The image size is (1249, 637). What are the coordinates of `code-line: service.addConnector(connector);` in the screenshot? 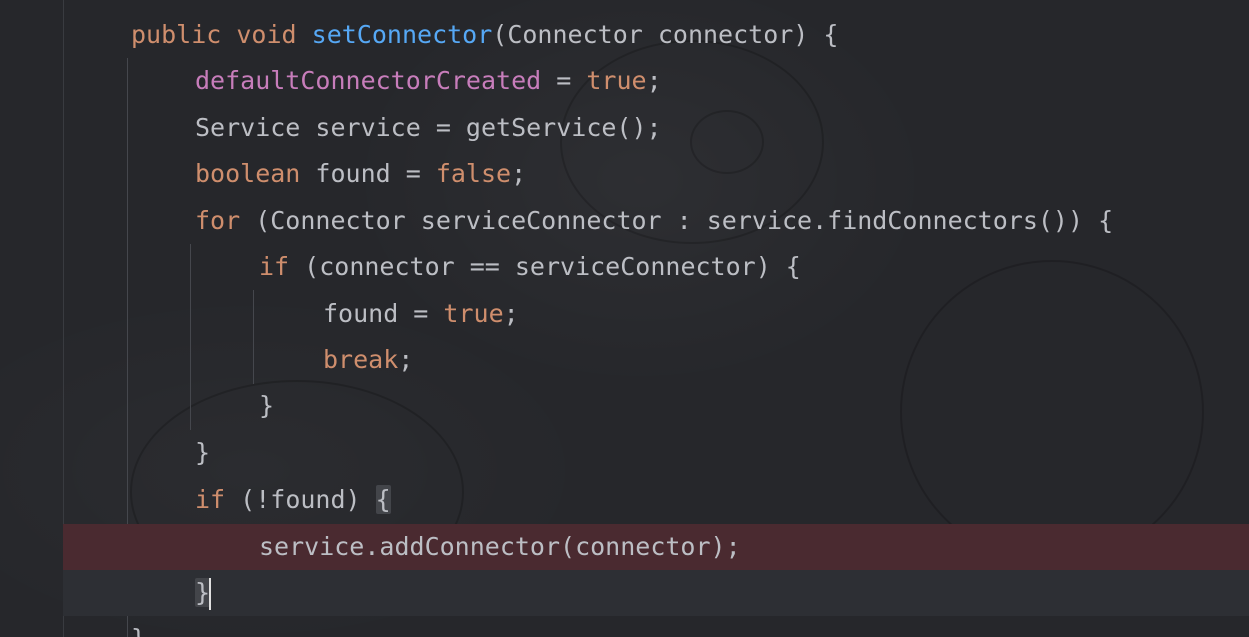 It's located at (656, 547).